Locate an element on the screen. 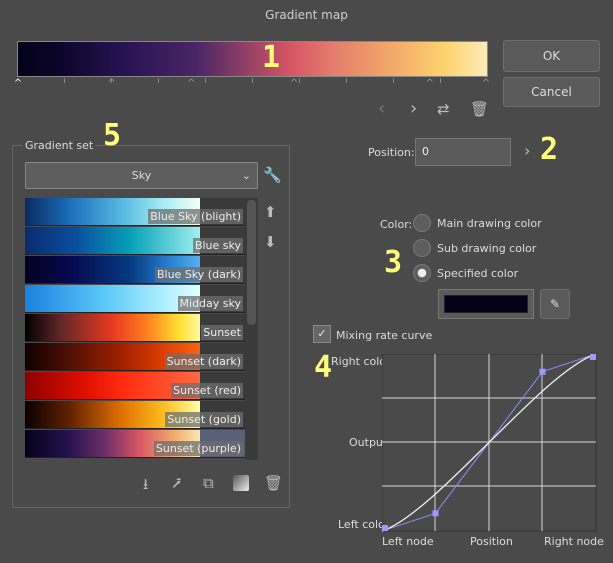  wrench-icon: 🔧 is located at coordinates (272, 175).